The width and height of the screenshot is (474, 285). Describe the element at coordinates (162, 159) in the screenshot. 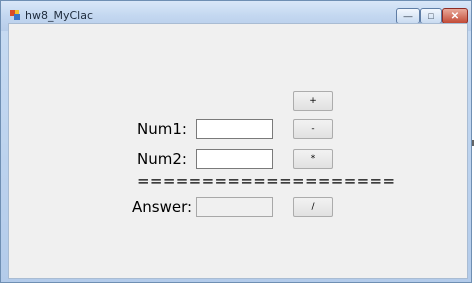

I see `num2-label: Num2:` at that location.